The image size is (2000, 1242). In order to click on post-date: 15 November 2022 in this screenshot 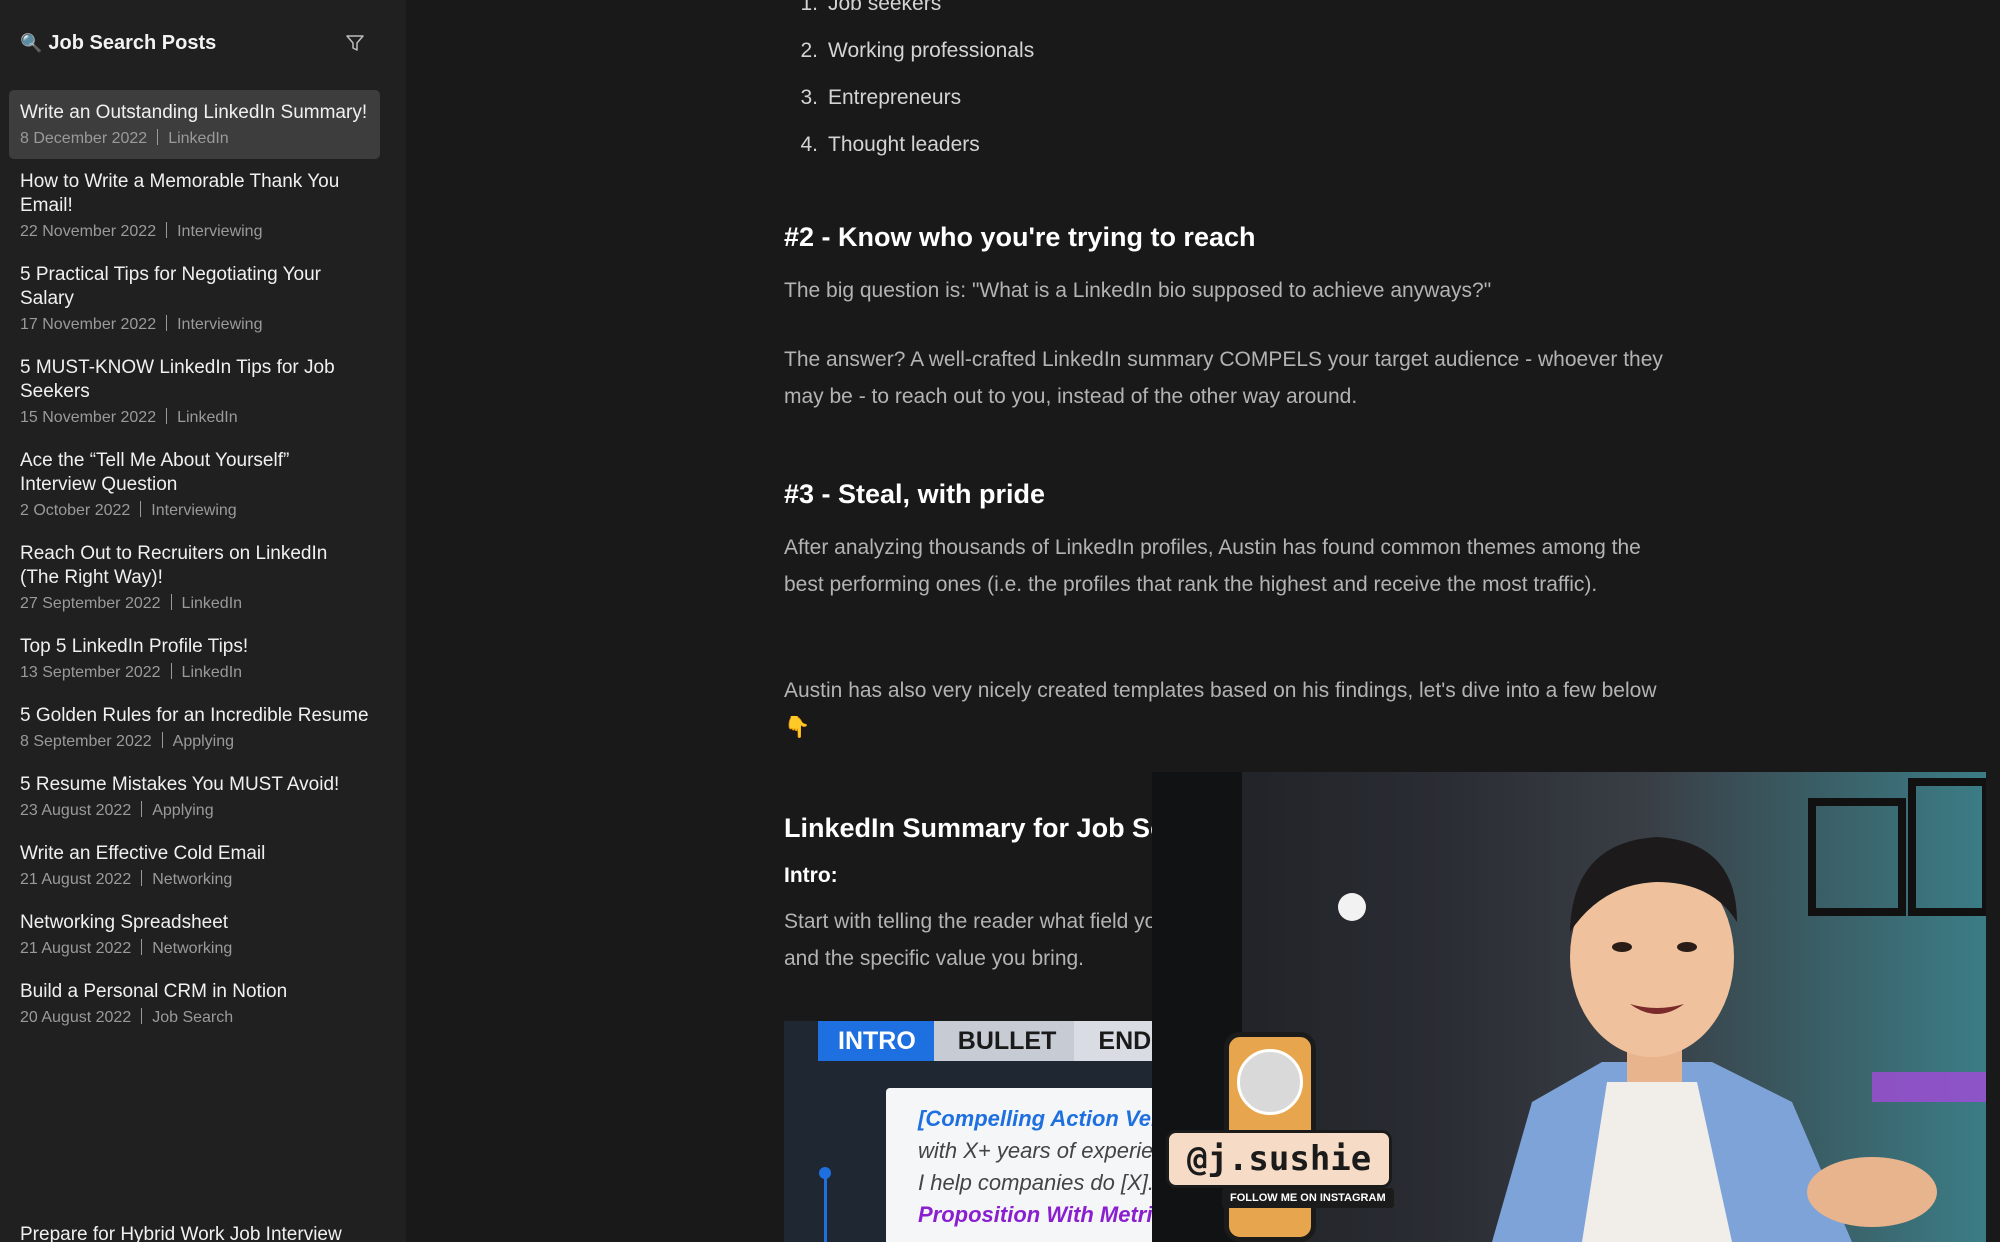, I will do `click(88, 417)`.